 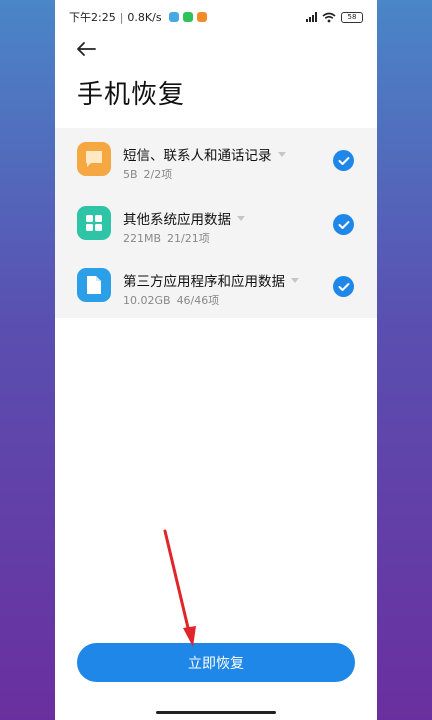 What do you see at coordinates (204, 282) in the screenshot?
I see `item-title: 第三方应用程序和应用数据` at bounding box center [204, 282].